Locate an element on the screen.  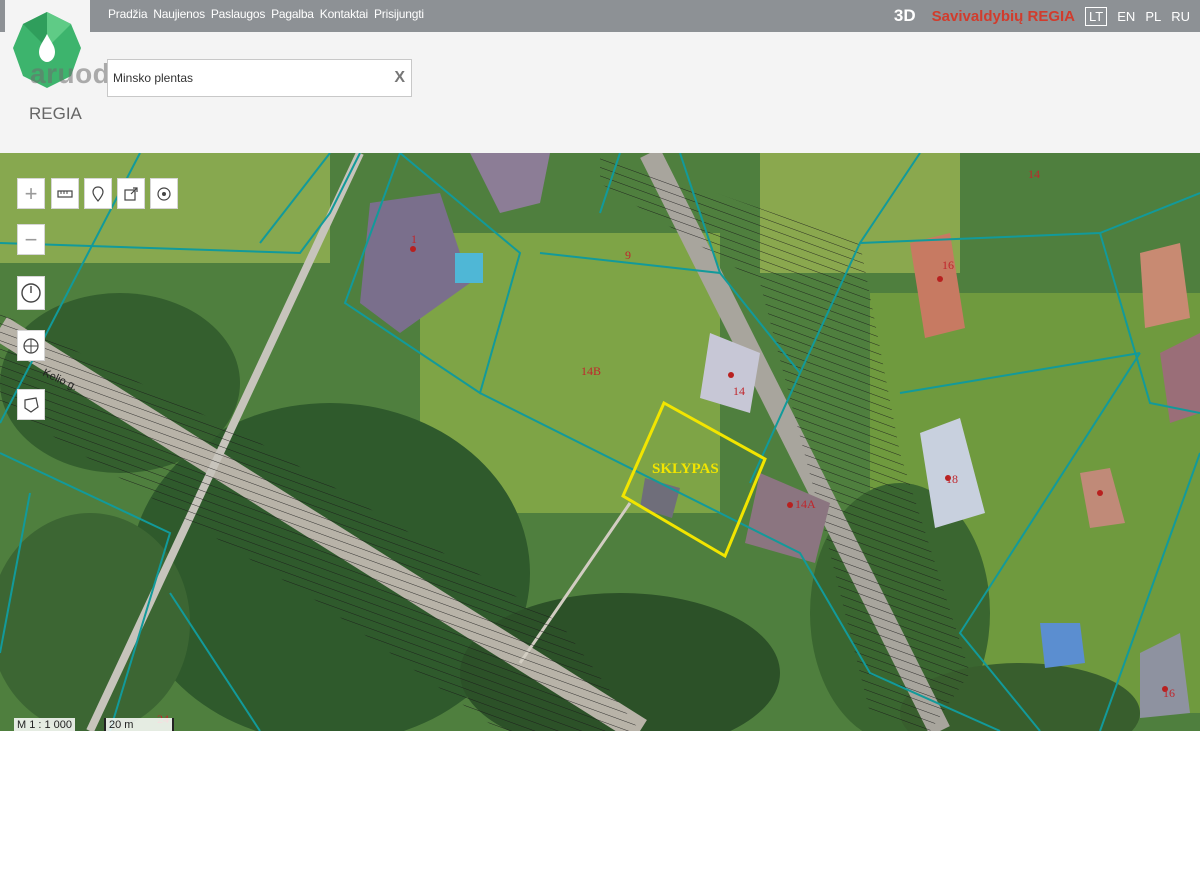
target-icon is located at coordinates (164, 193).